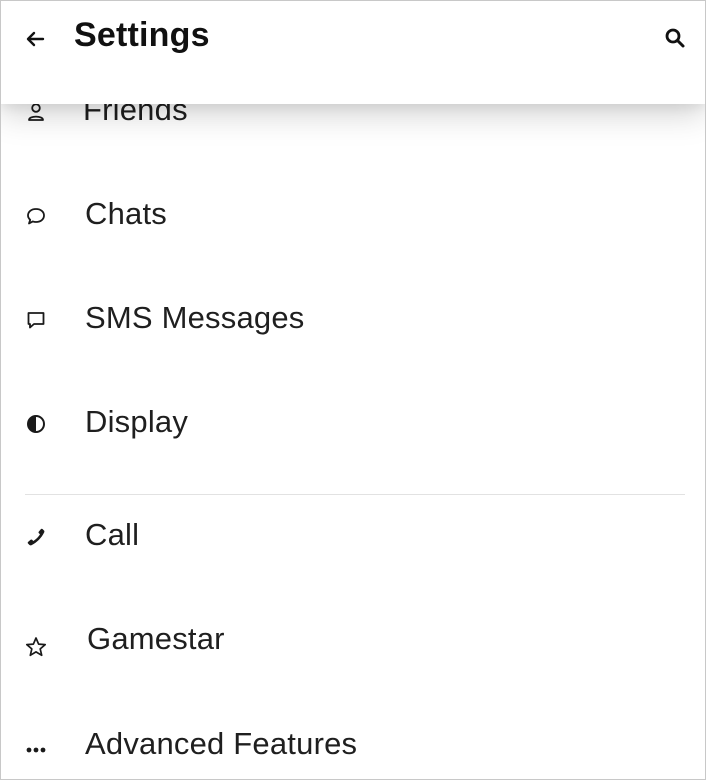 This screenshot has width=706, height=780. I want to click on settings-item-advanced-features: Advanced Features, so click(353, 744).